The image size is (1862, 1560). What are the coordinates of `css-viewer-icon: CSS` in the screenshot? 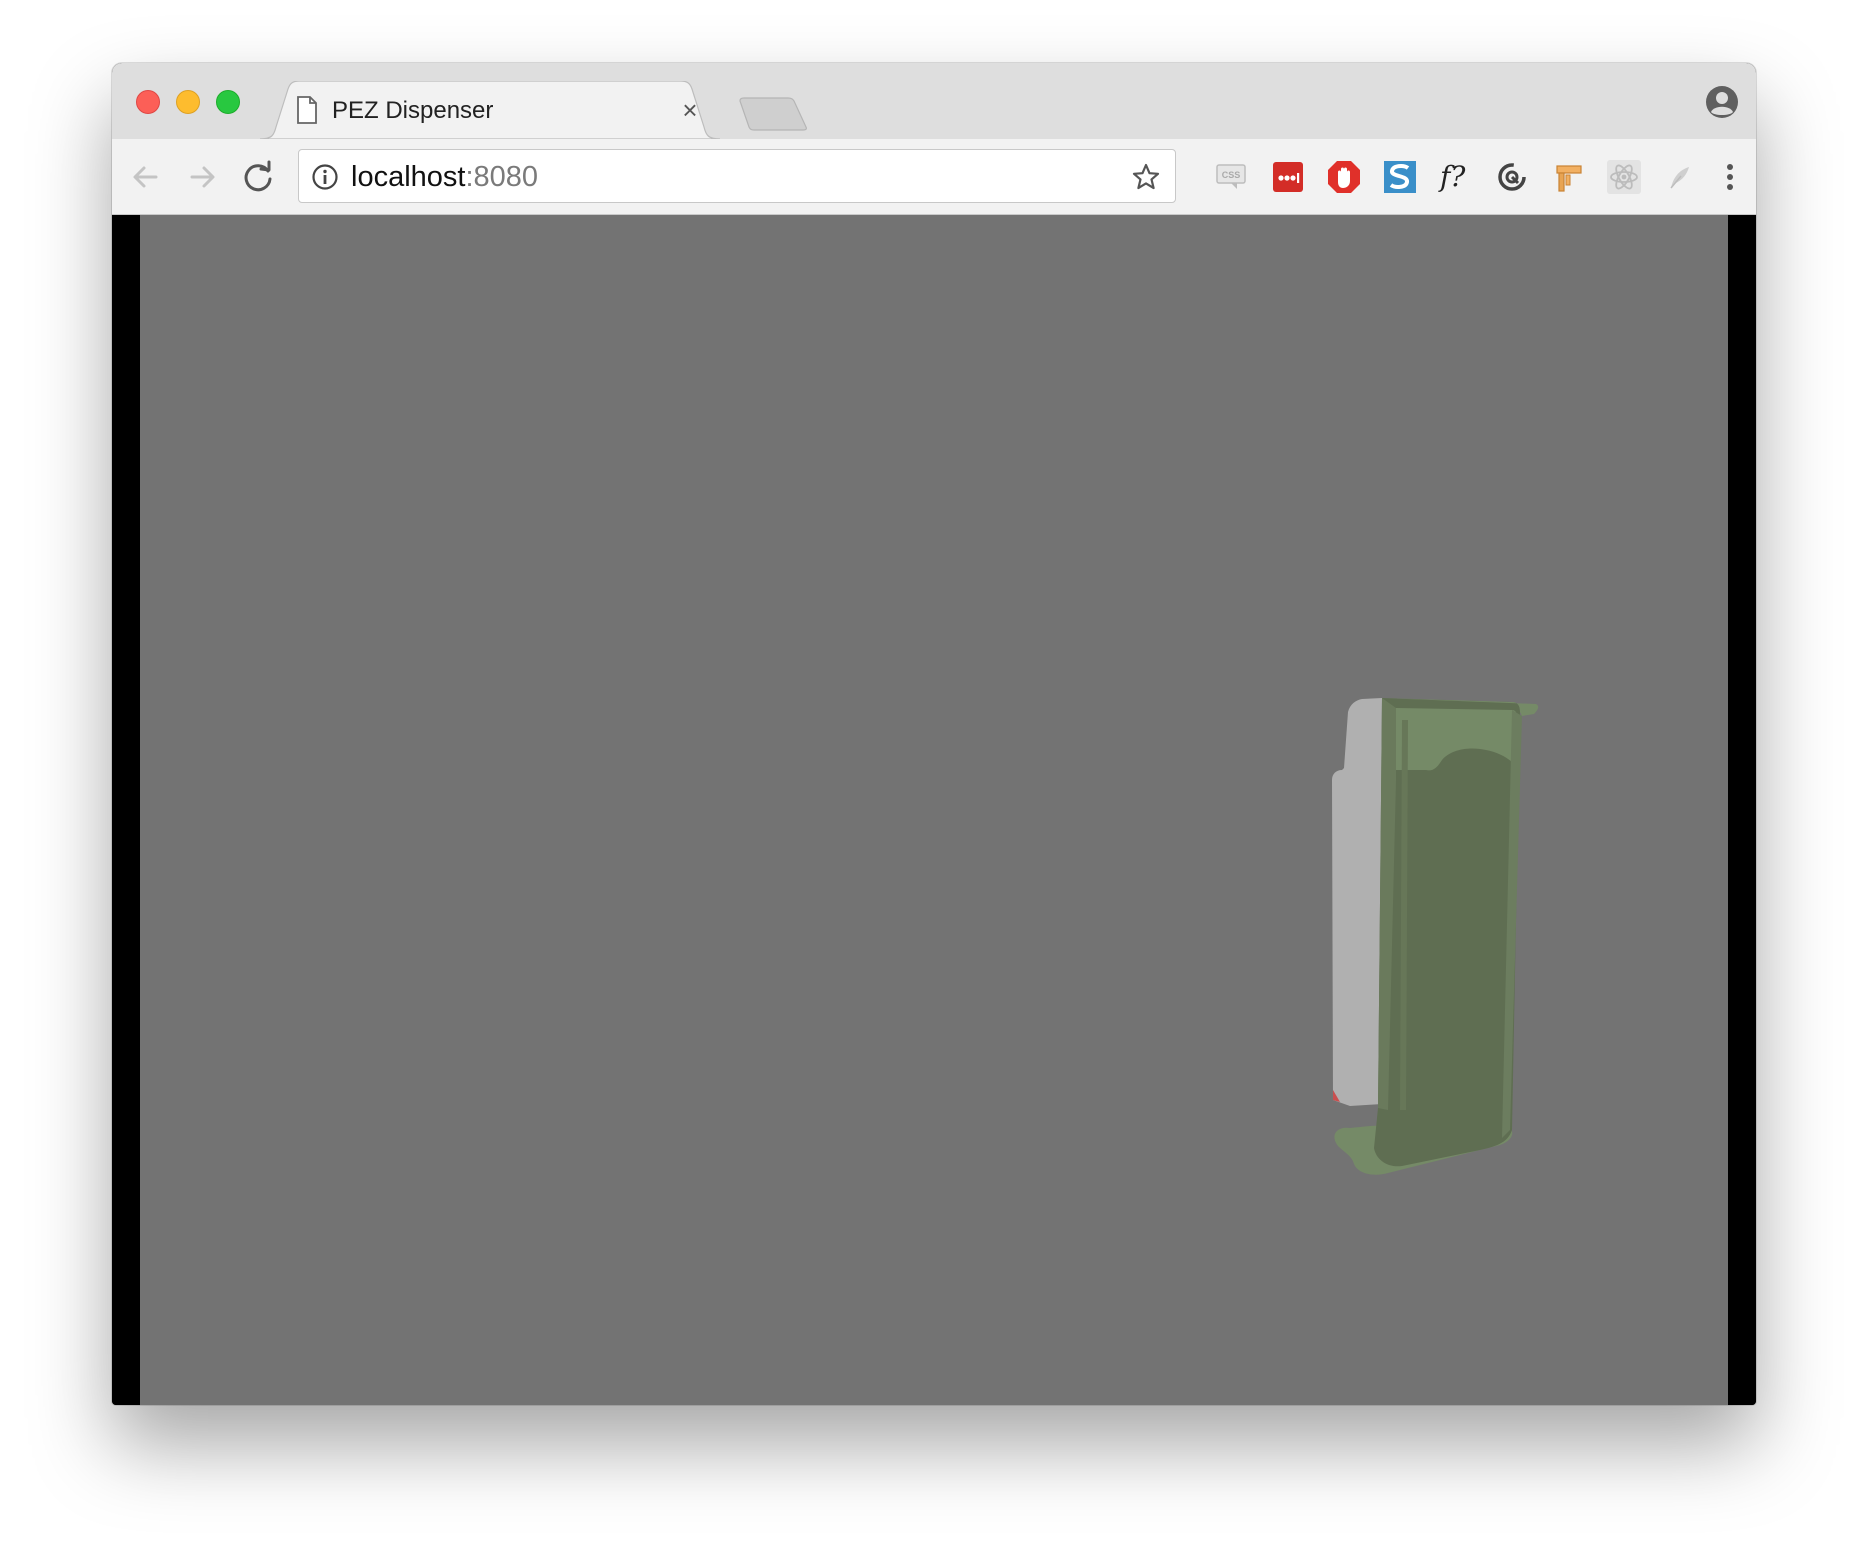 It's located at (1232, 177).